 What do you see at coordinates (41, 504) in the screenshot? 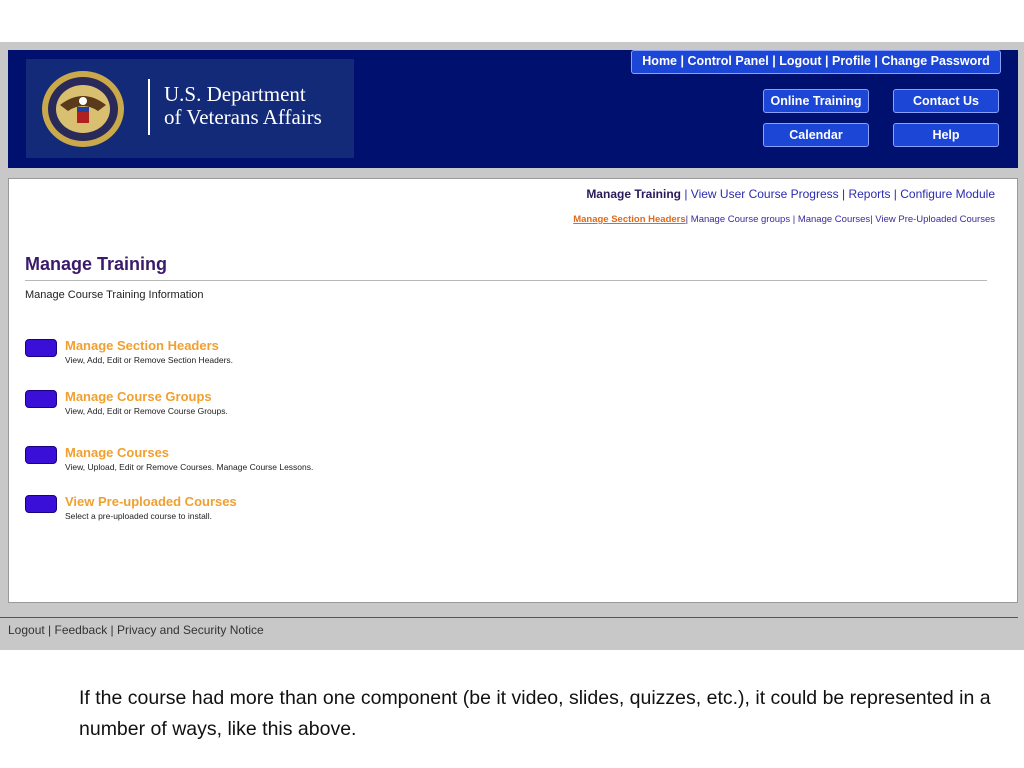
I see `view-pre-uploaded-courses-button` at bounding box center [41, 504].